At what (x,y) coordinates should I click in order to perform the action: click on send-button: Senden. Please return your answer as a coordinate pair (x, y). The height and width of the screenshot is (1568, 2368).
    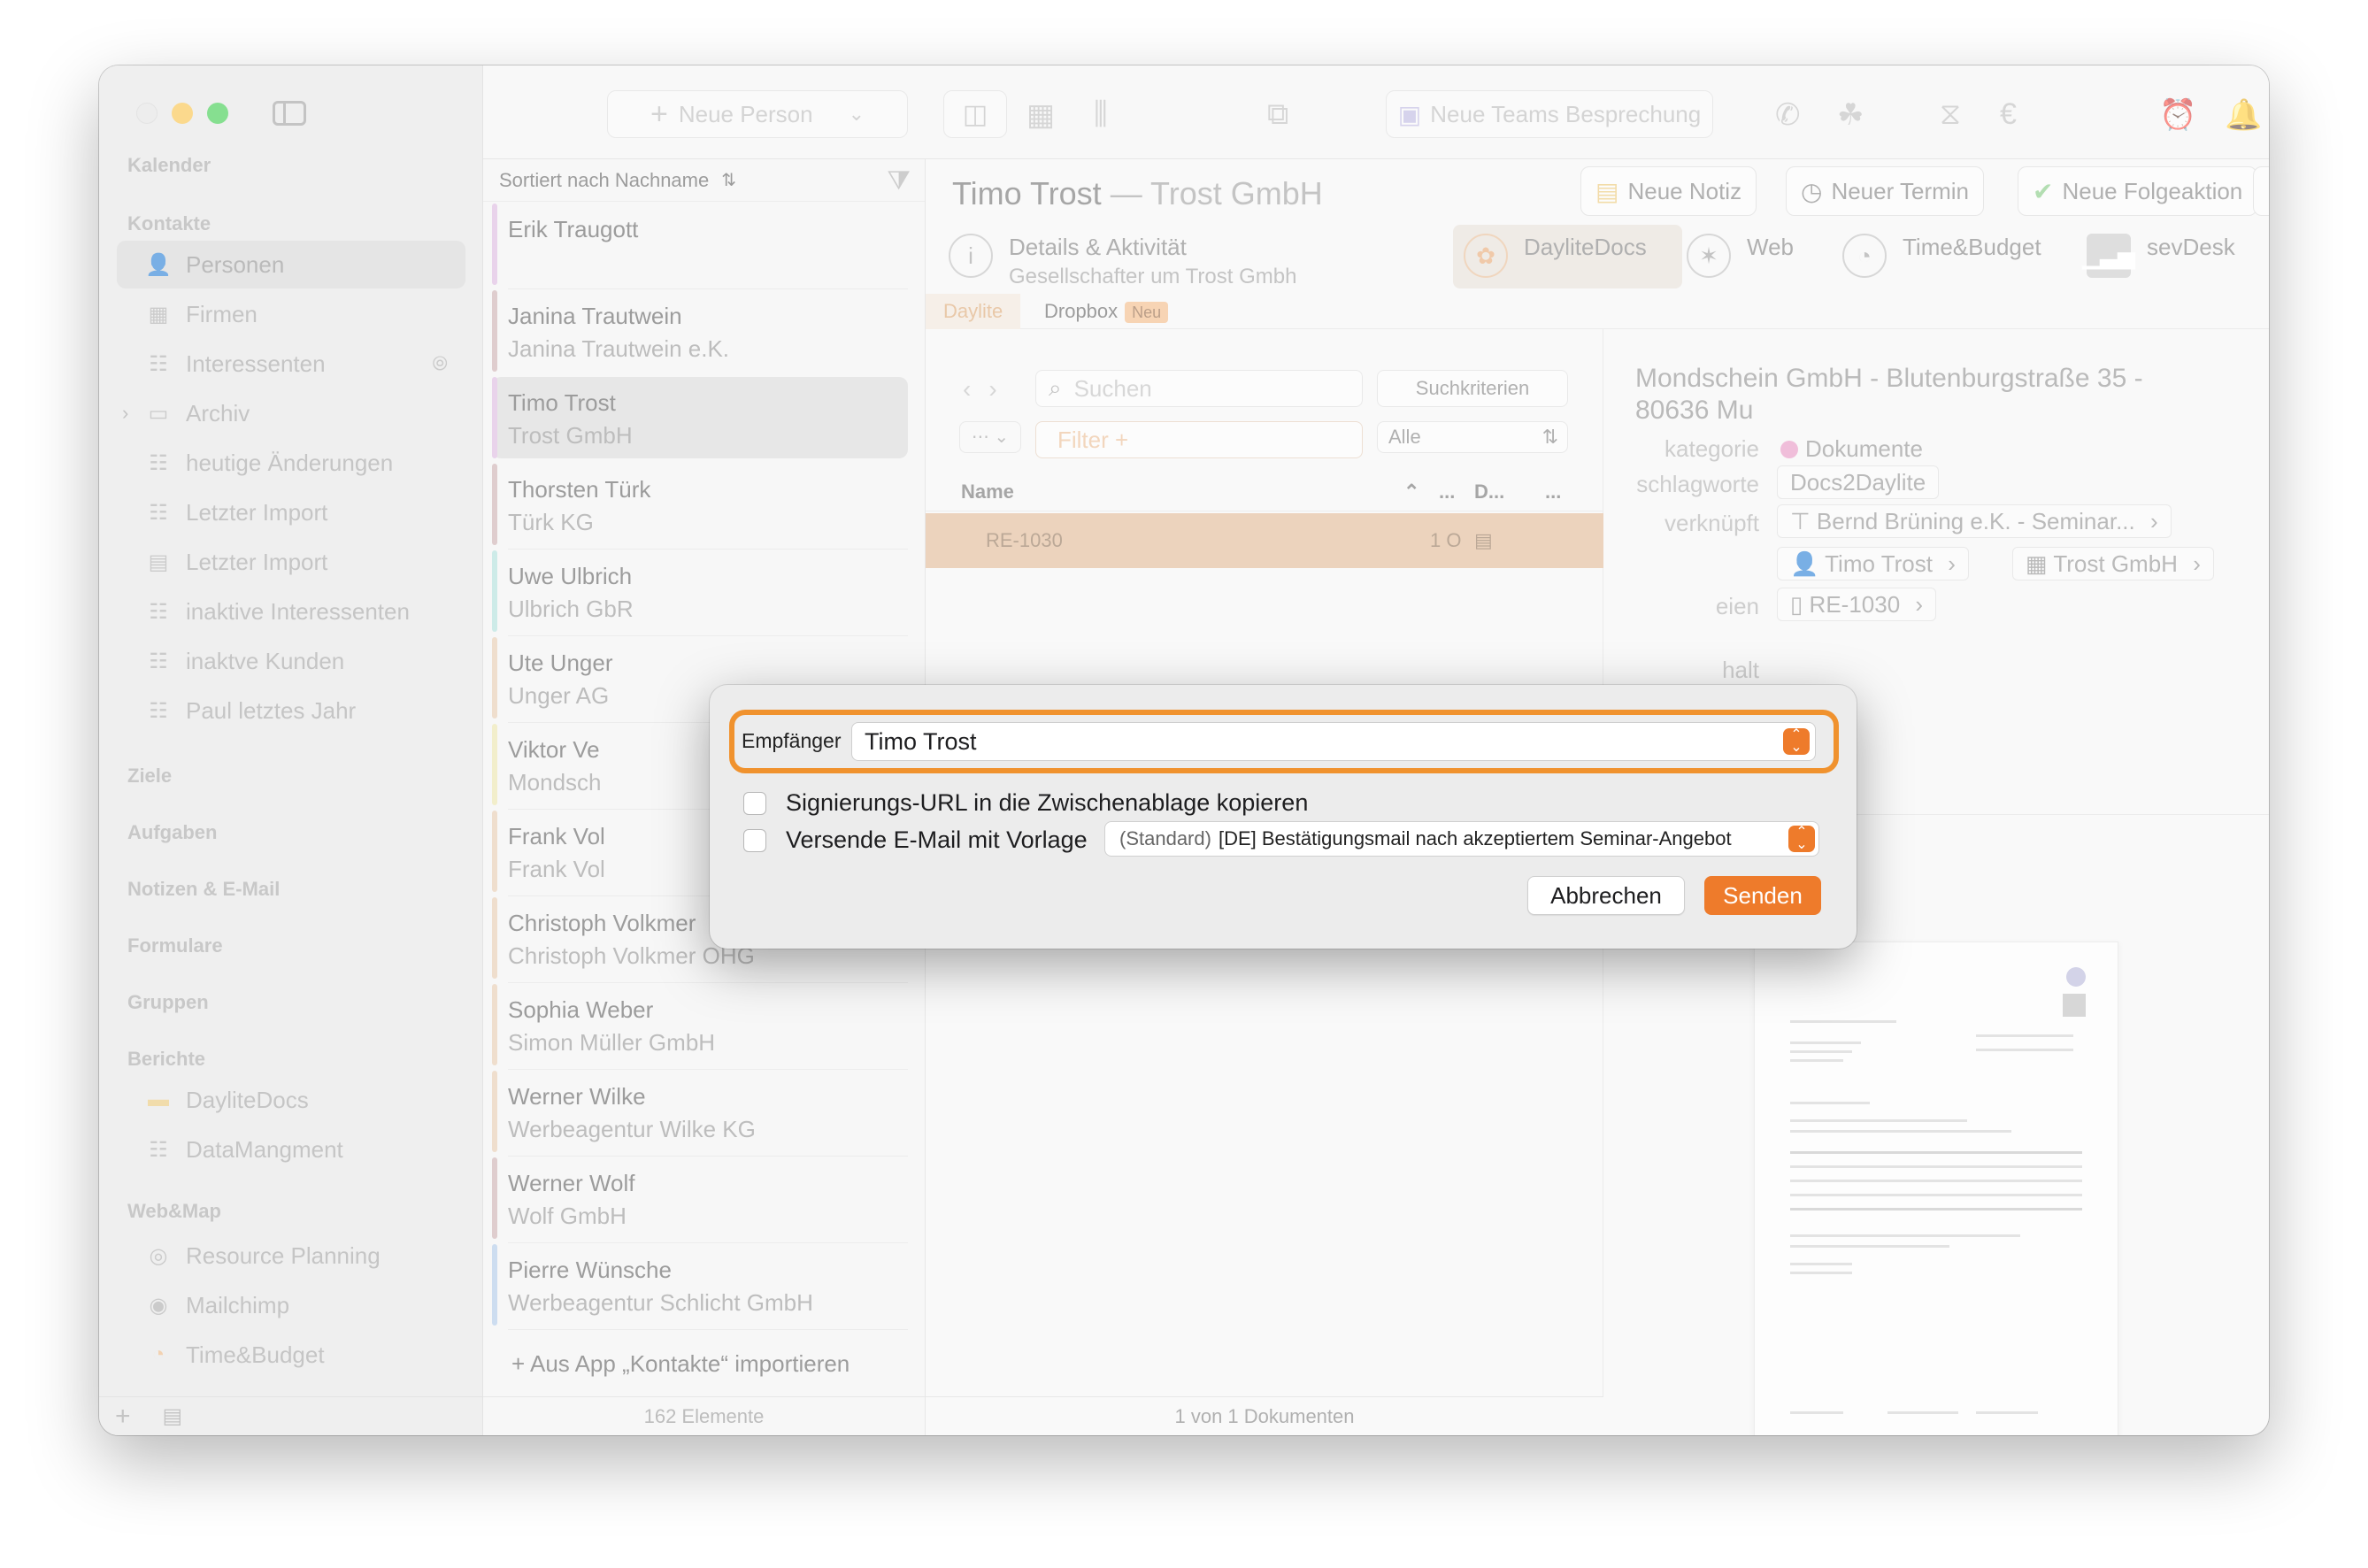
    Looking at the image, I should click on (1762, 895).